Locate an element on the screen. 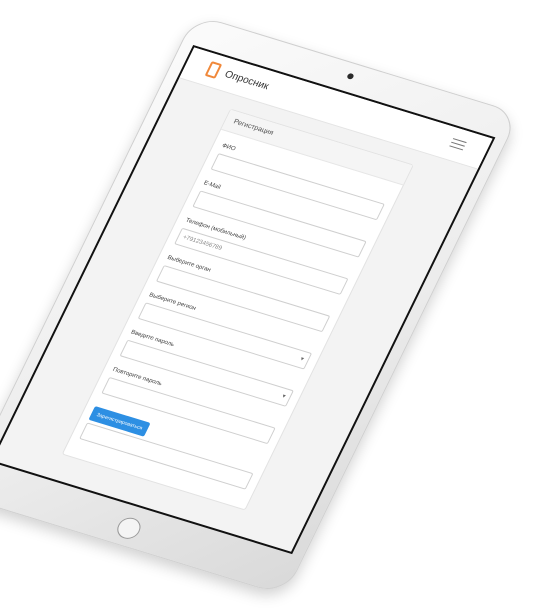  app-brand: Опросник is located at coordinates (247, 80).